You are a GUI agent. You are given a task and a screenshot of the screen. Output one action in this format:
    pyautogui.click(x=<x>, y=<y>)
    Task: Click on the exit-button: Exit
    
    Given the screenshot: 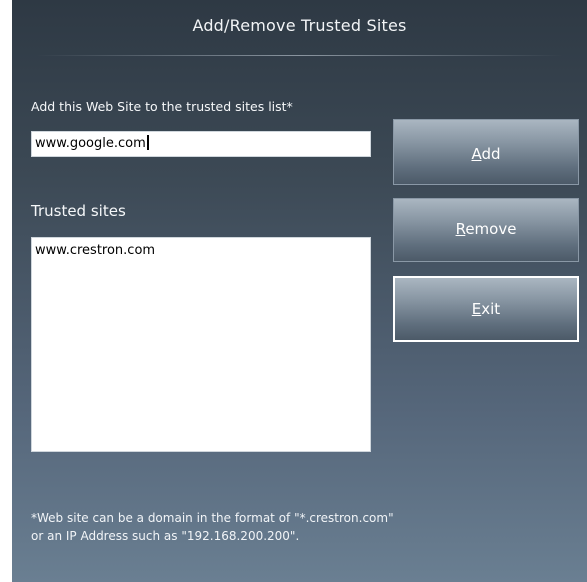 What is the action you would take?
    pyautogui.click(x=486, y=309)
    